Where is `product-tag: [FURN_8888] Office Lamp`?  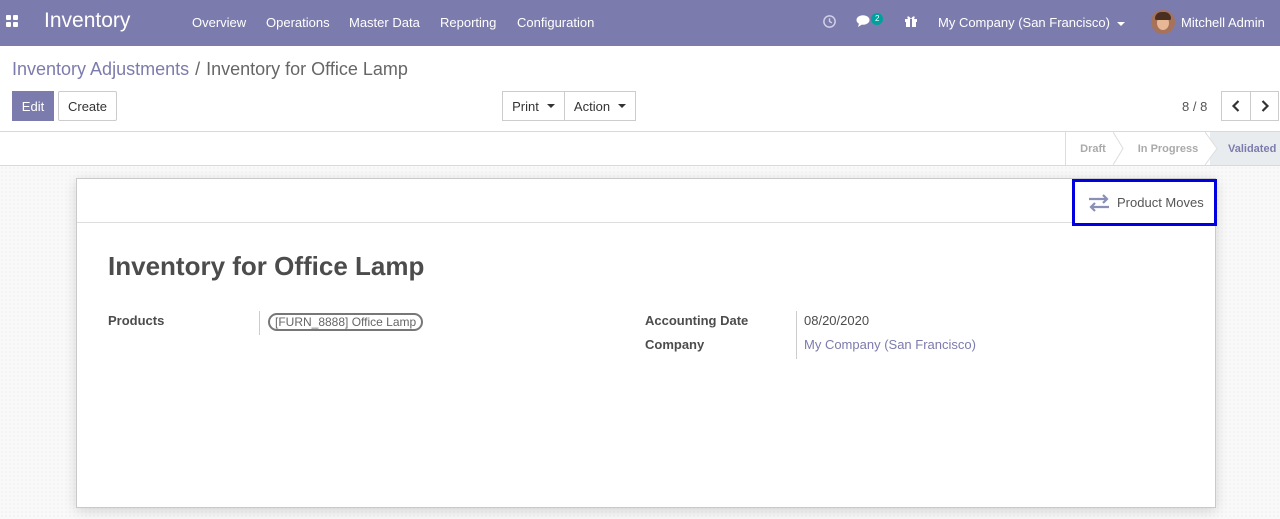
product-tag: [FURN_8888] Office Lamp is located at coordinates (346, 322).